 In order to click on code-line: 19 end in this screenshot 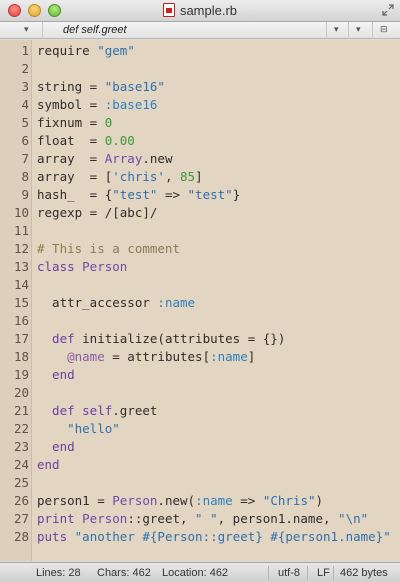, I will do `click(200, 375)`.